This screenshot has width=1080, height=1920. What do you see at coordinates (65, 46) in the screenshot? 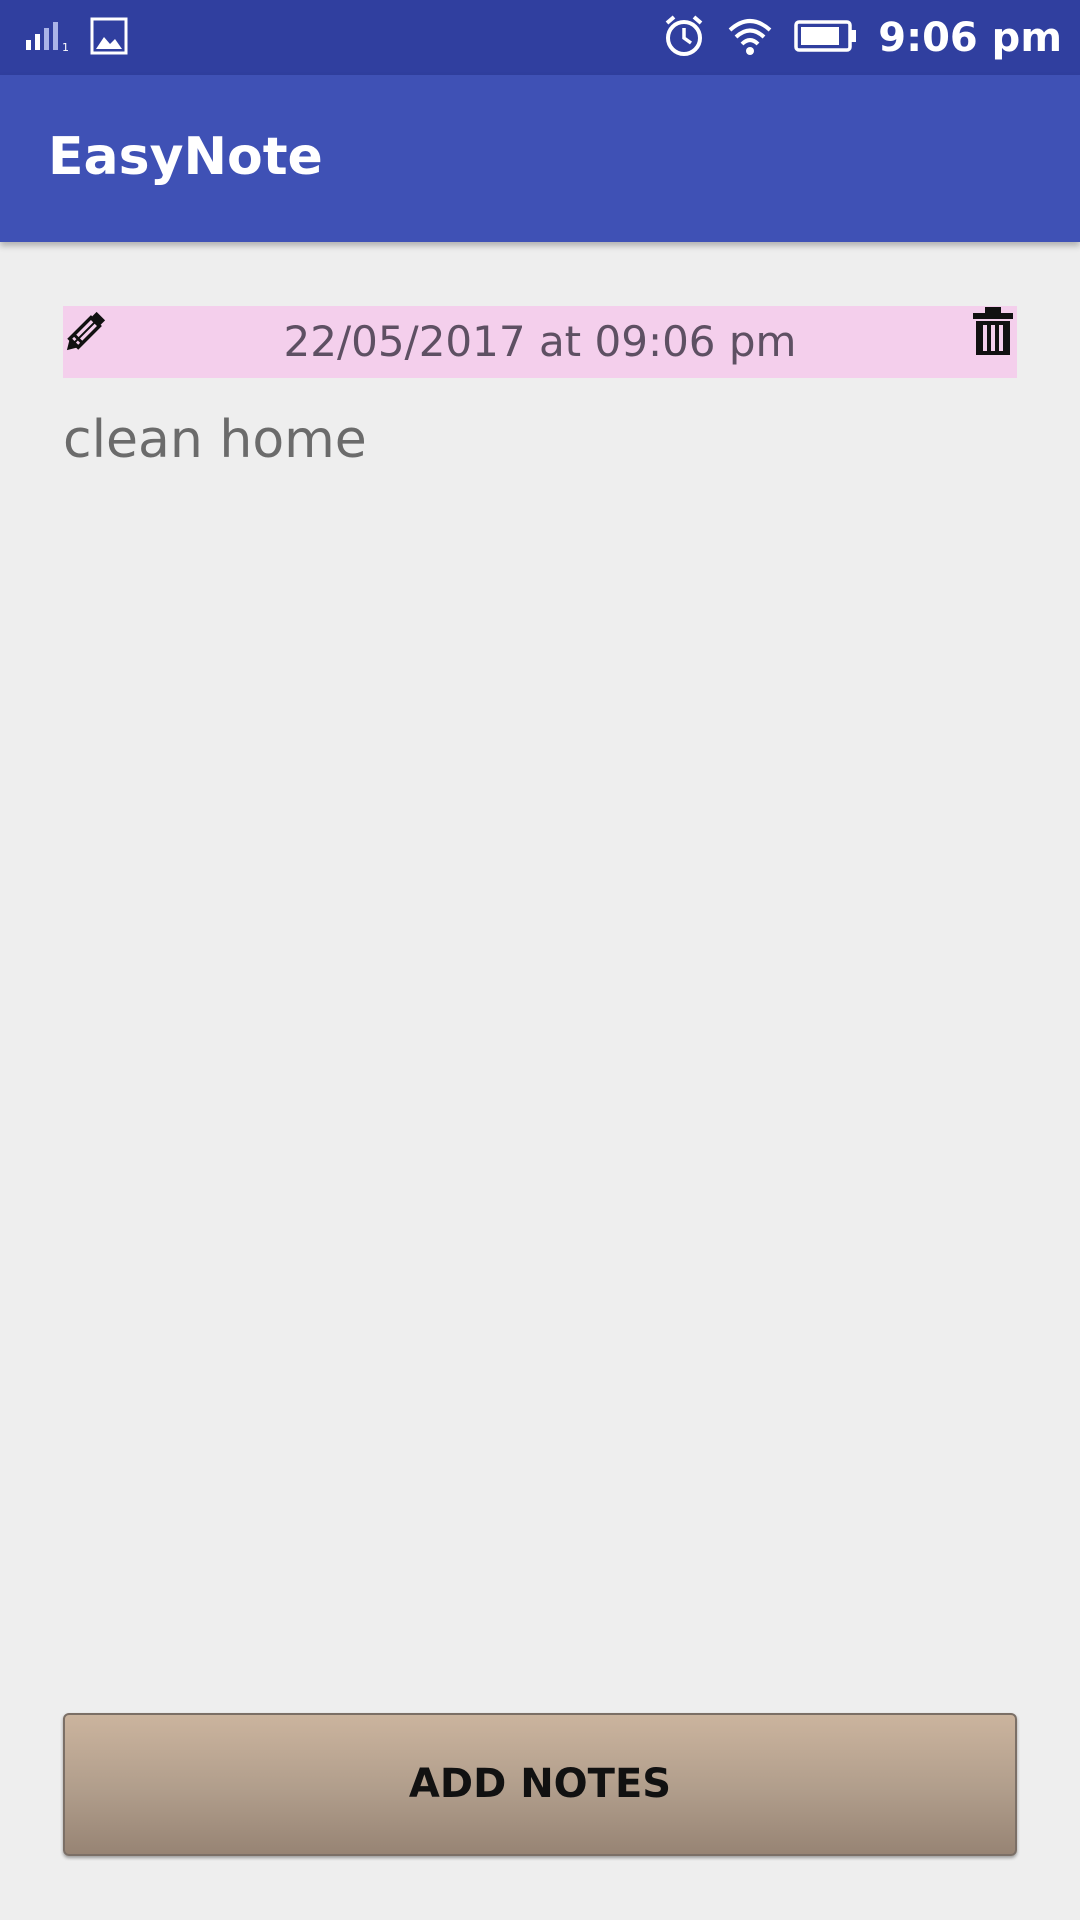
I see `sim-label: 1` at bounding box center [65, 46].